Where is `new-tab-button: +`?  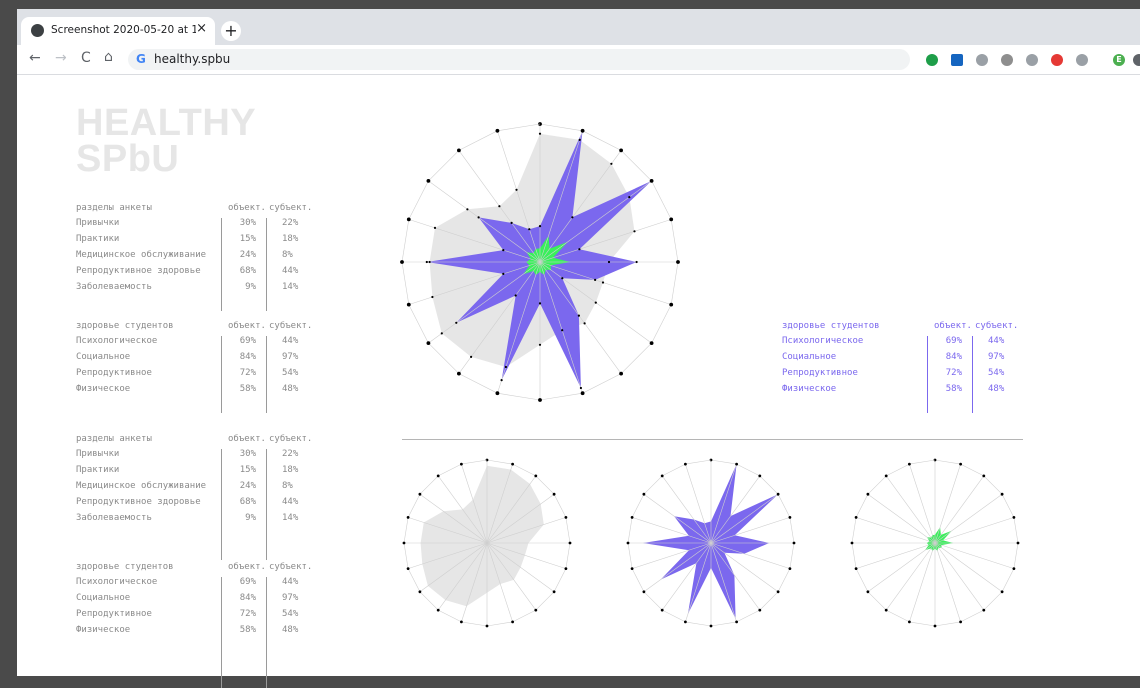 new-tab-button: + is located at coordinates (231, 31).